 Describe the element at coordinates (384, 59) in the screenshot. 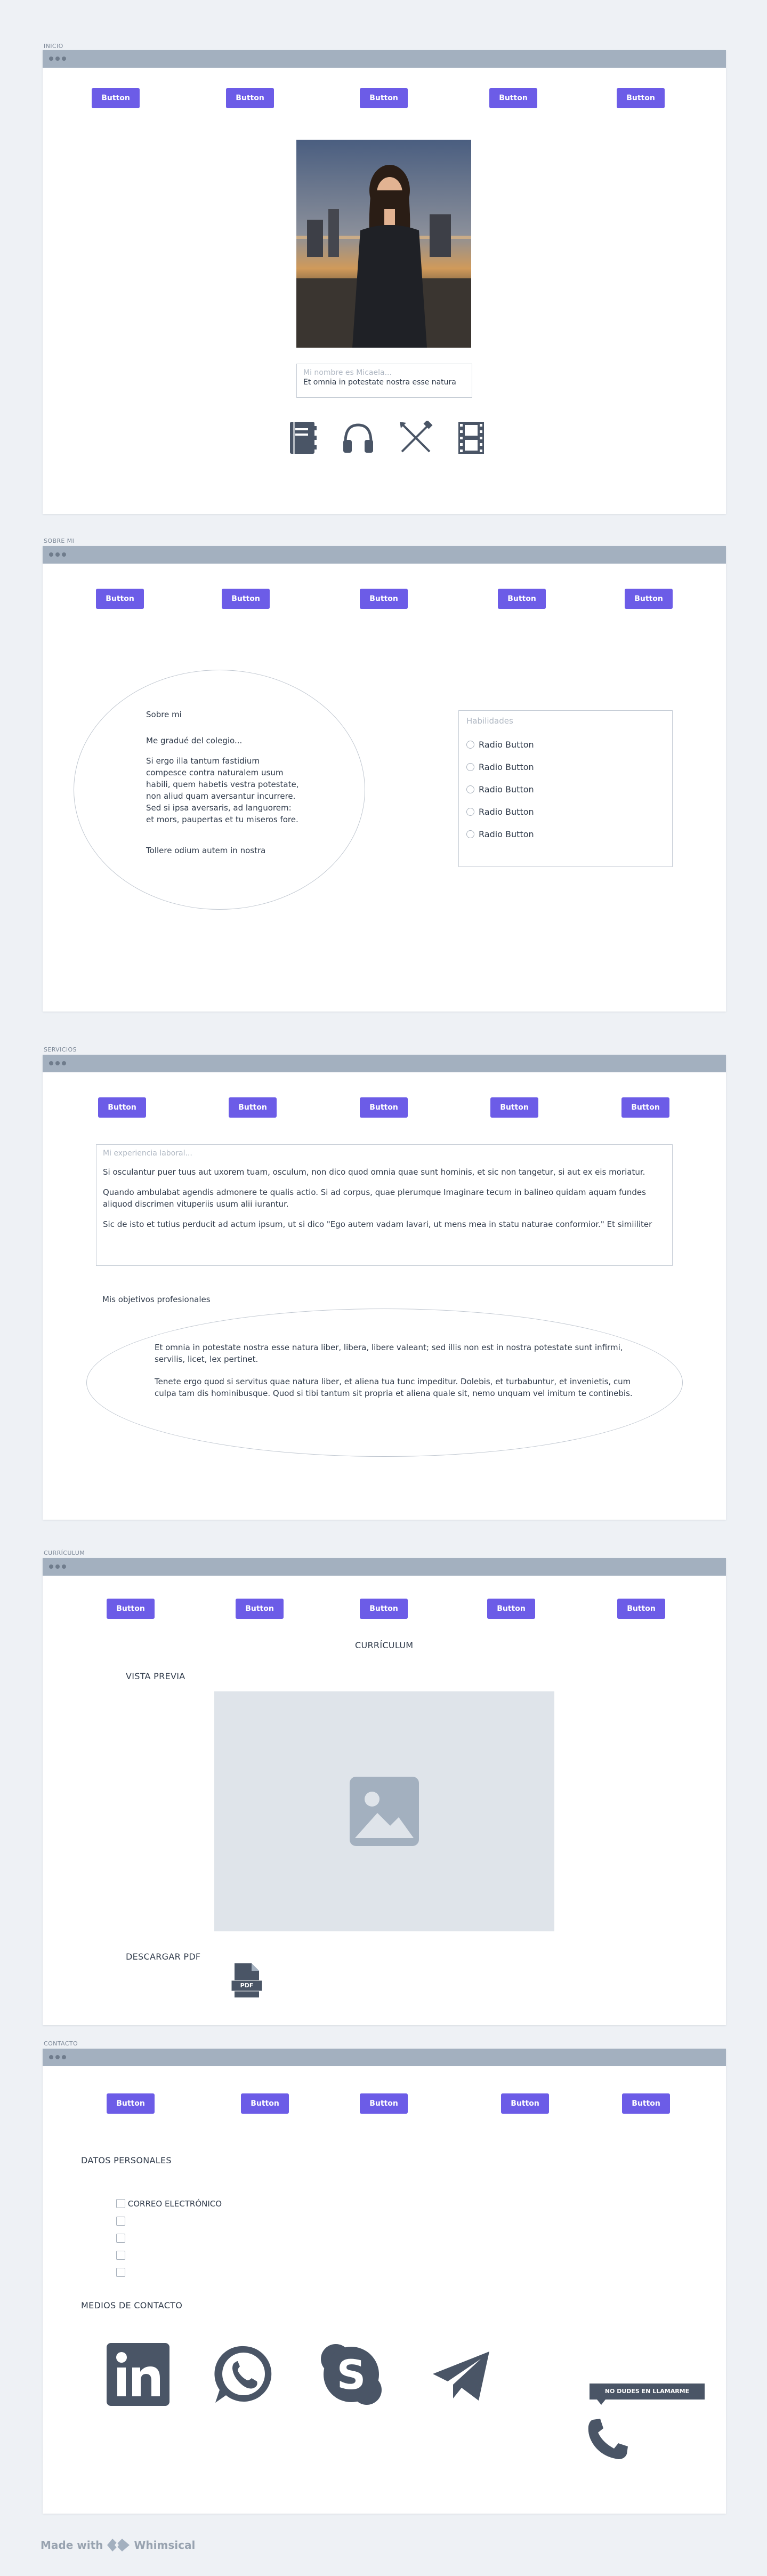

I see `window-titlebar` at that location.